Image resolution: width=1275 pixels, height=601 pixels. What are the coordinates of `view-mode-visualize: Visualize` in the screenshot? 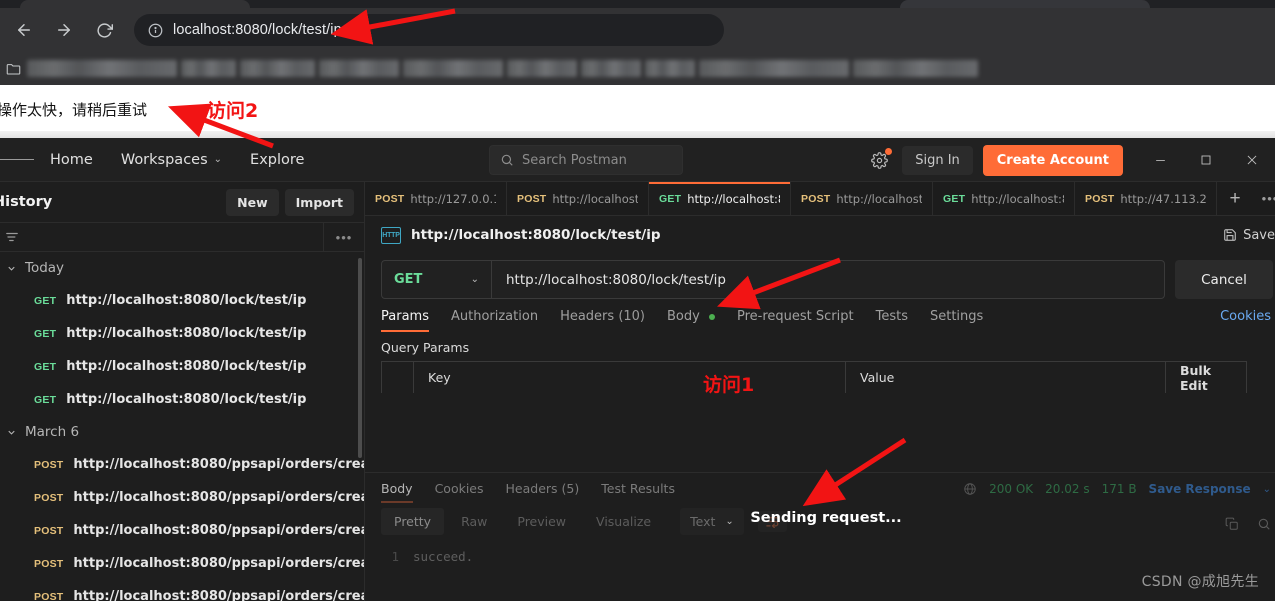 It's located at (623, 521).